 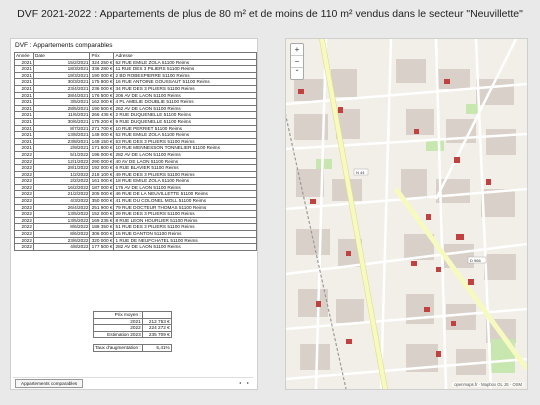 What do you see at coordinates (185, 69) in the screenshot?
I see `cell-address: 11 RUE DES 3 PILIERS 51100 Reims` at bounding box center [185, 69].